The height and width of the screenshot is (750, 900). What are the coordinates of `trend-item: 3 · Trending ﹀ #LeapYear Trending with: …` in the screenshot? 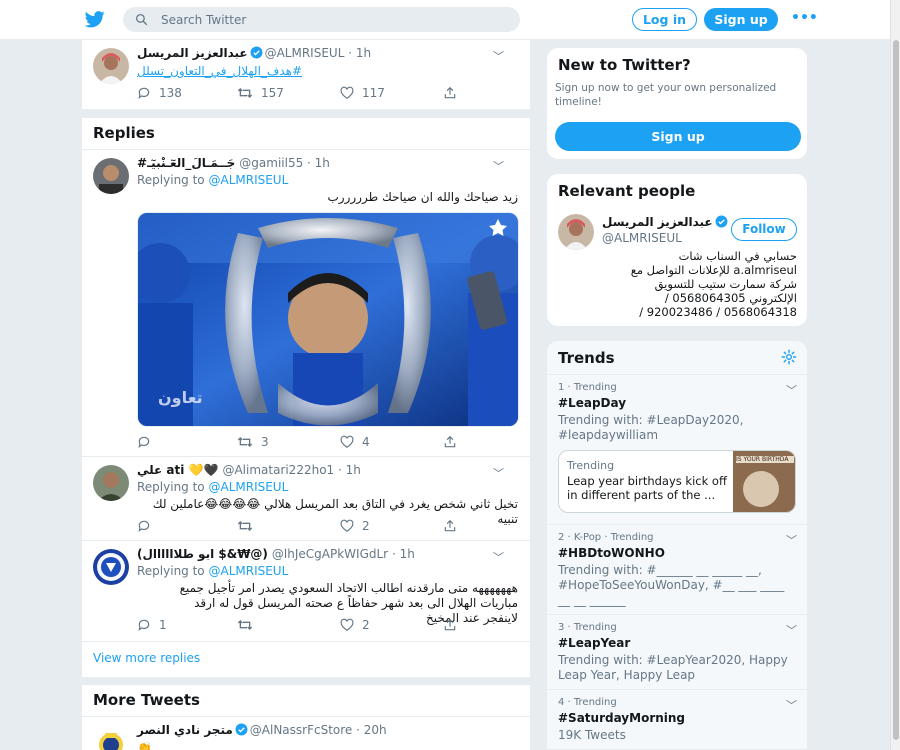 It's located at (677, 651).